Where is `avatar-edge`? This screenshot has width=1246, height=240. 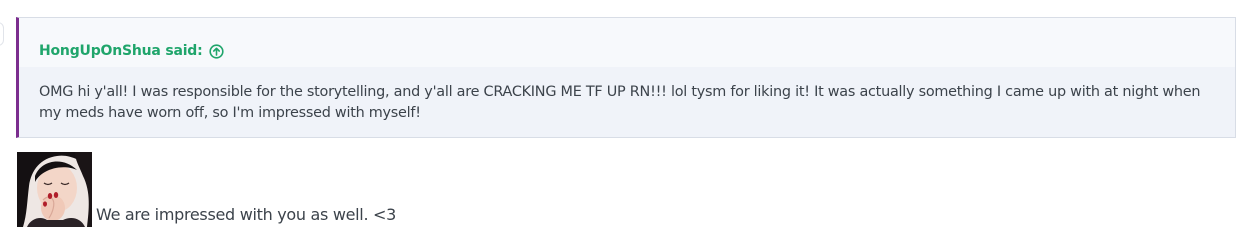 avatar-edge is located at coordinates (2, 34).